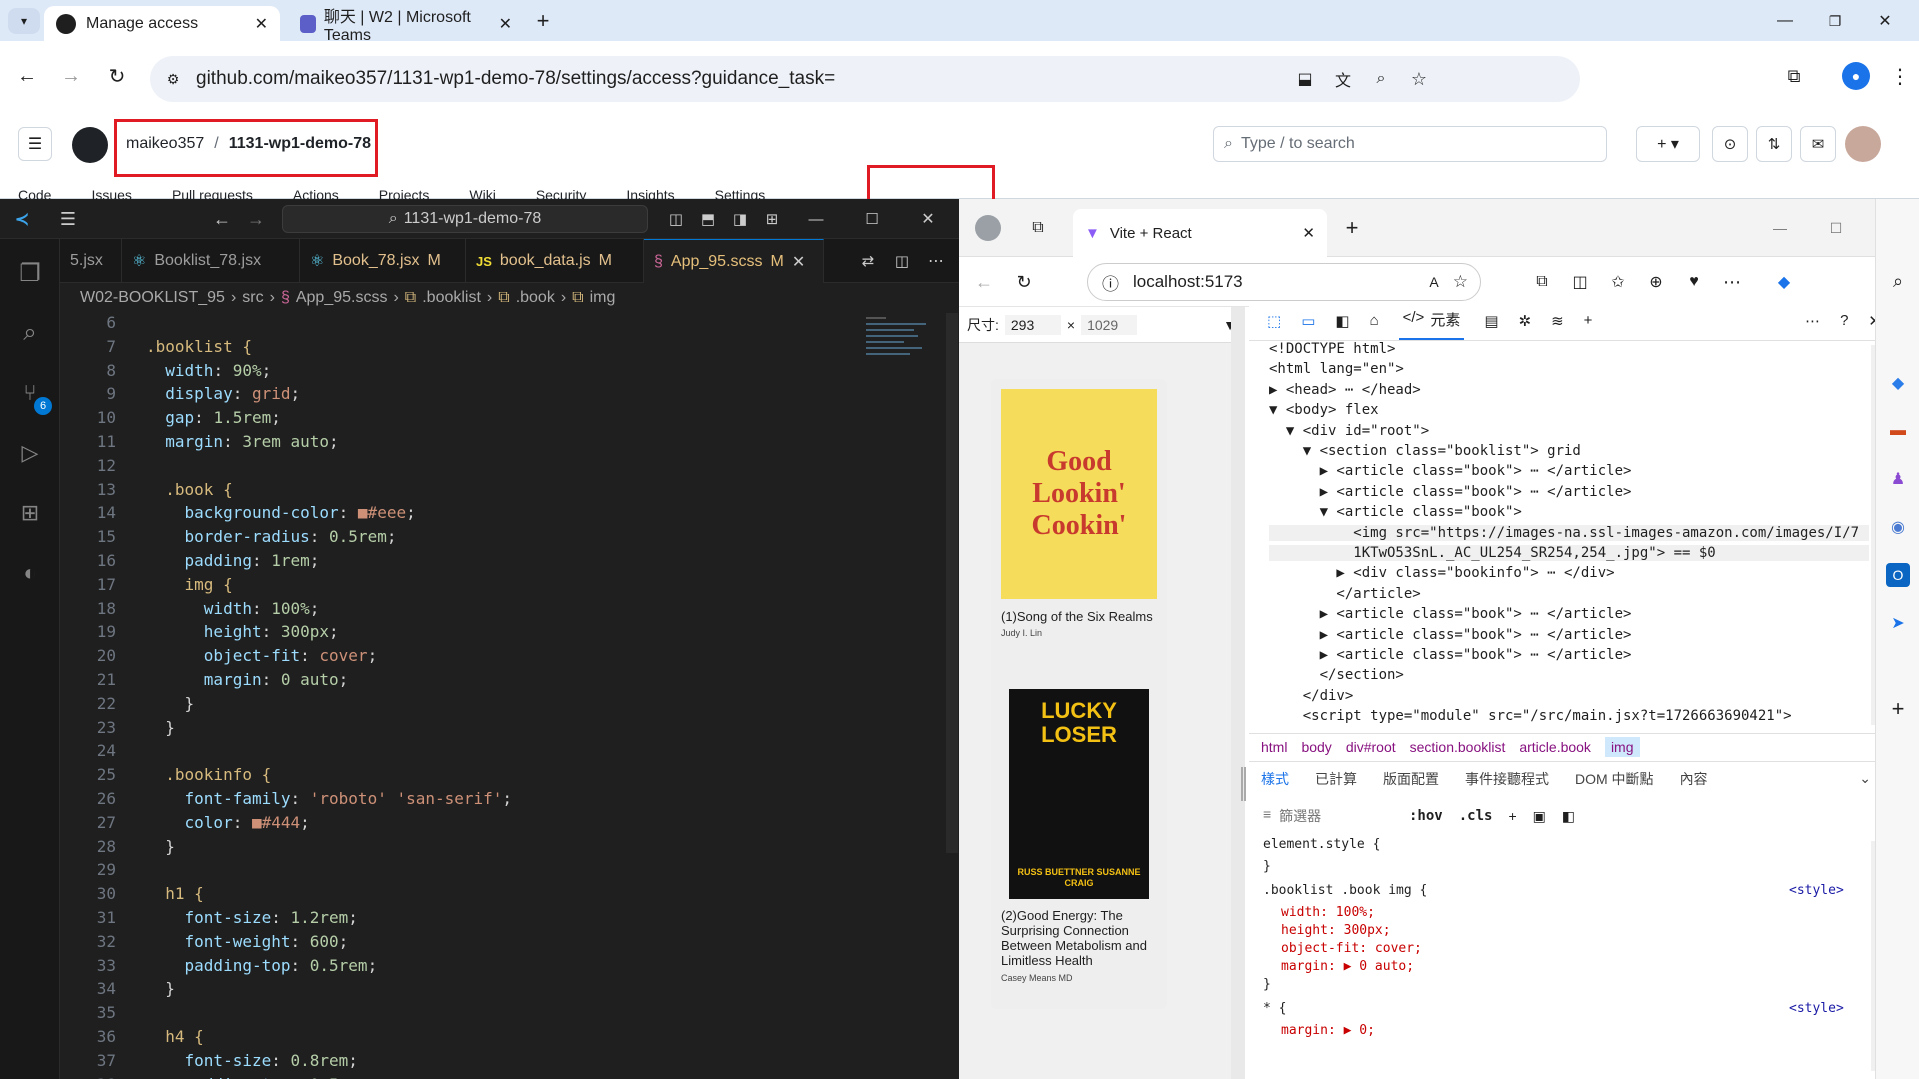  What do you see at coordinates (1024, 282) in the screenshot?
I see `refresh-icon: ↻` at bounding box center [1024, 282].